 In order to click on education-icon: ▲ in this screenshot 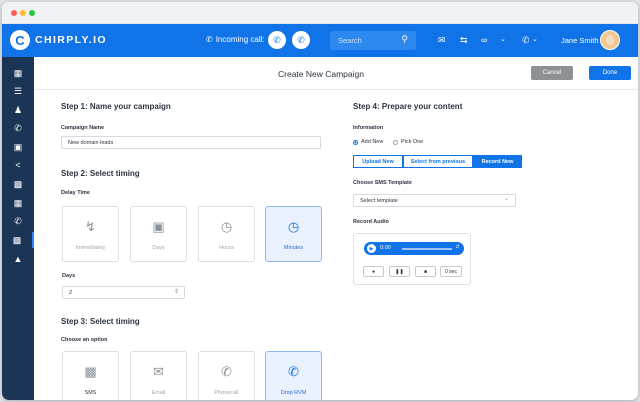, I will do `click(18, 259)`.